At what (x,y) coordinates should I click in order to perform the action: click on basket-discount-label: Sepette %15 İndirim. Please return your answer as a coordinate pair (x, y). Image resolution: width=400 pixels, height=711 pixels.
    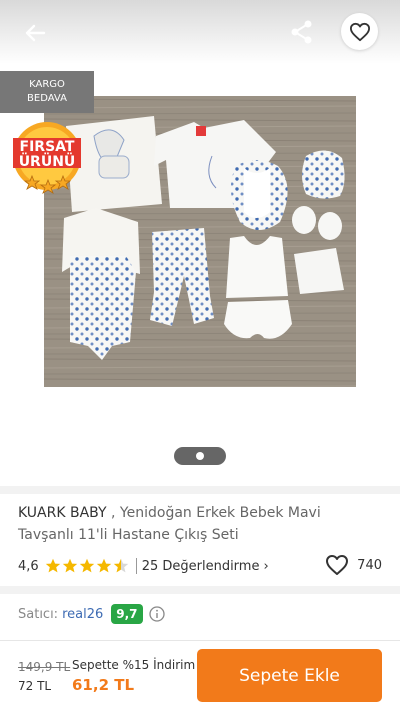
    Looking at the image, I should click on (134, 665).